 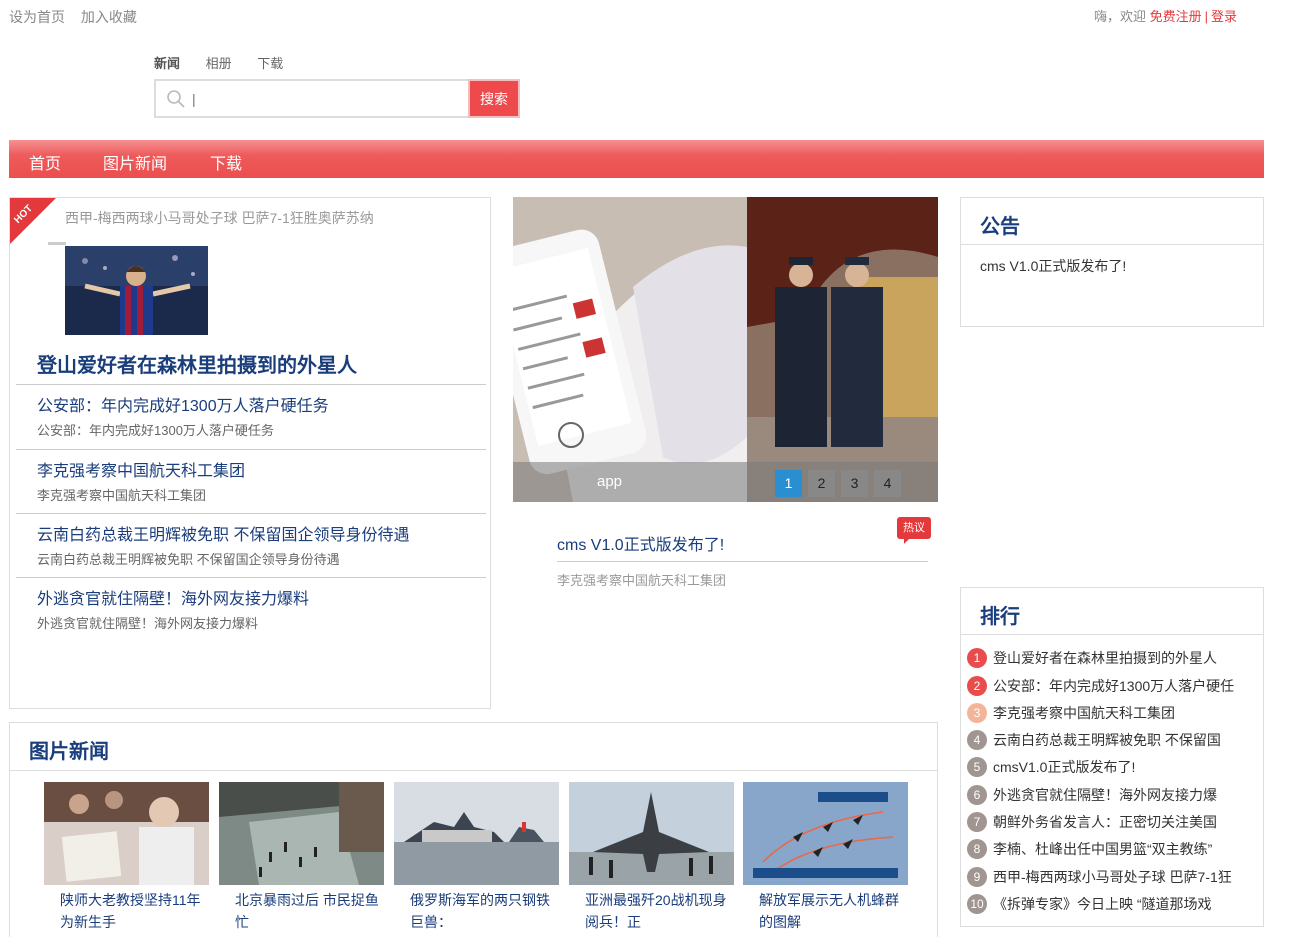 What do you see at coordinates (1103, 849) in the screenshot?
I see `rank-text: 李楠、杜峰出任中国男篮“双主教练”` at bounding box center [1103, 849].